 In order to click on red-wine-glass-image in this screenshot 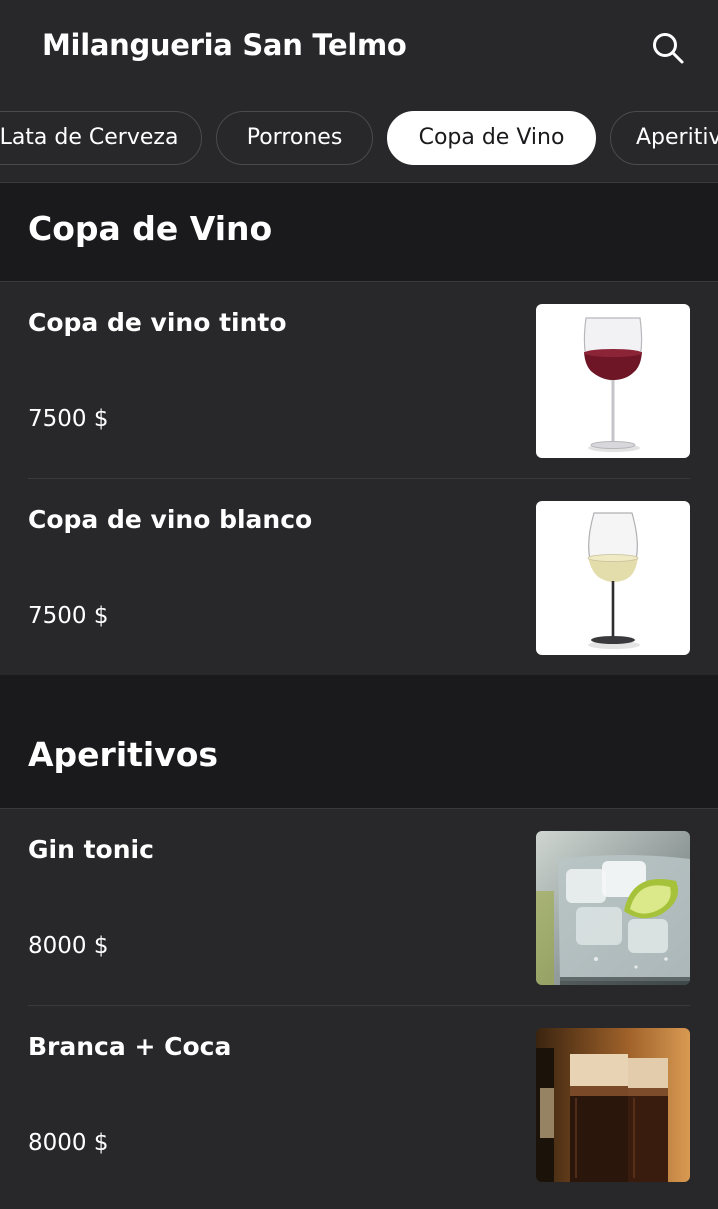, I will do `click(613, 381)`.